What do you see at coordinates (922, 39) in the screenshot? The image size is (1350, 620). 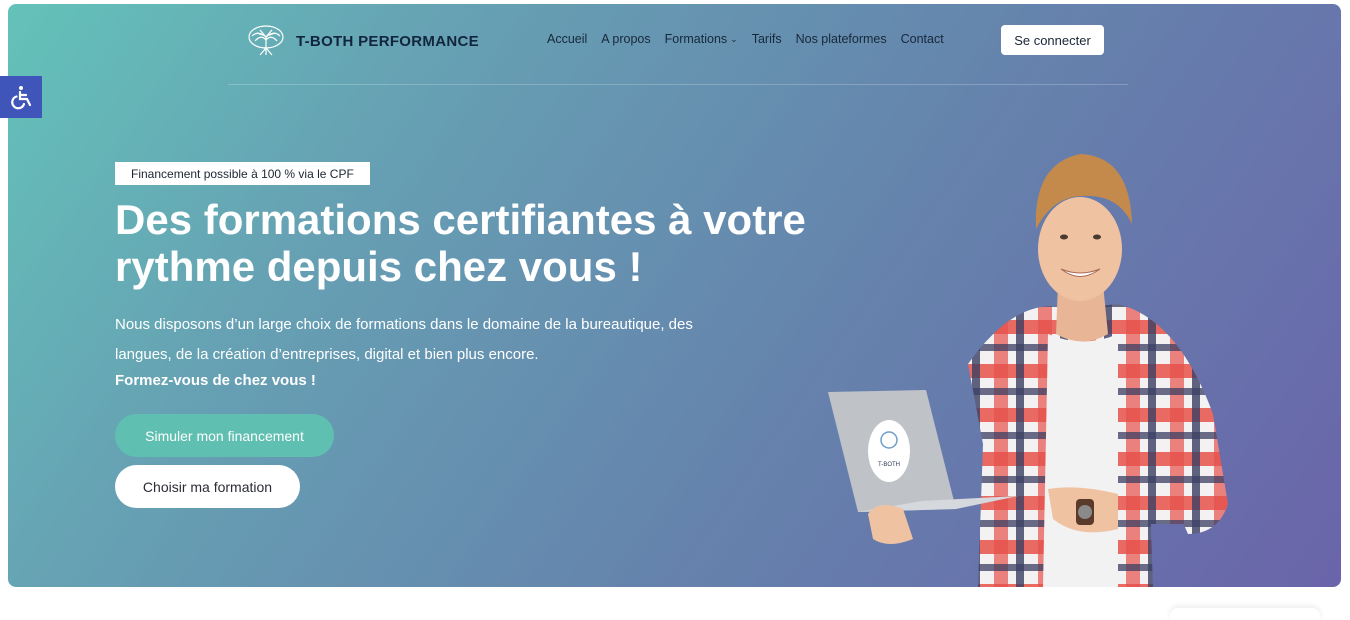 I see `nav-item-contact: Contact` at bounding box center [922, 39].